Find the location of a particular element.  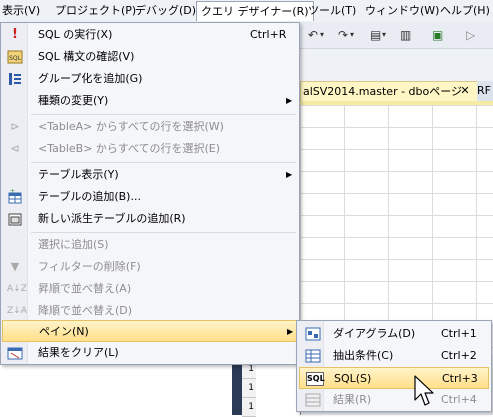

results-icon is located at coordinates (313, 400).